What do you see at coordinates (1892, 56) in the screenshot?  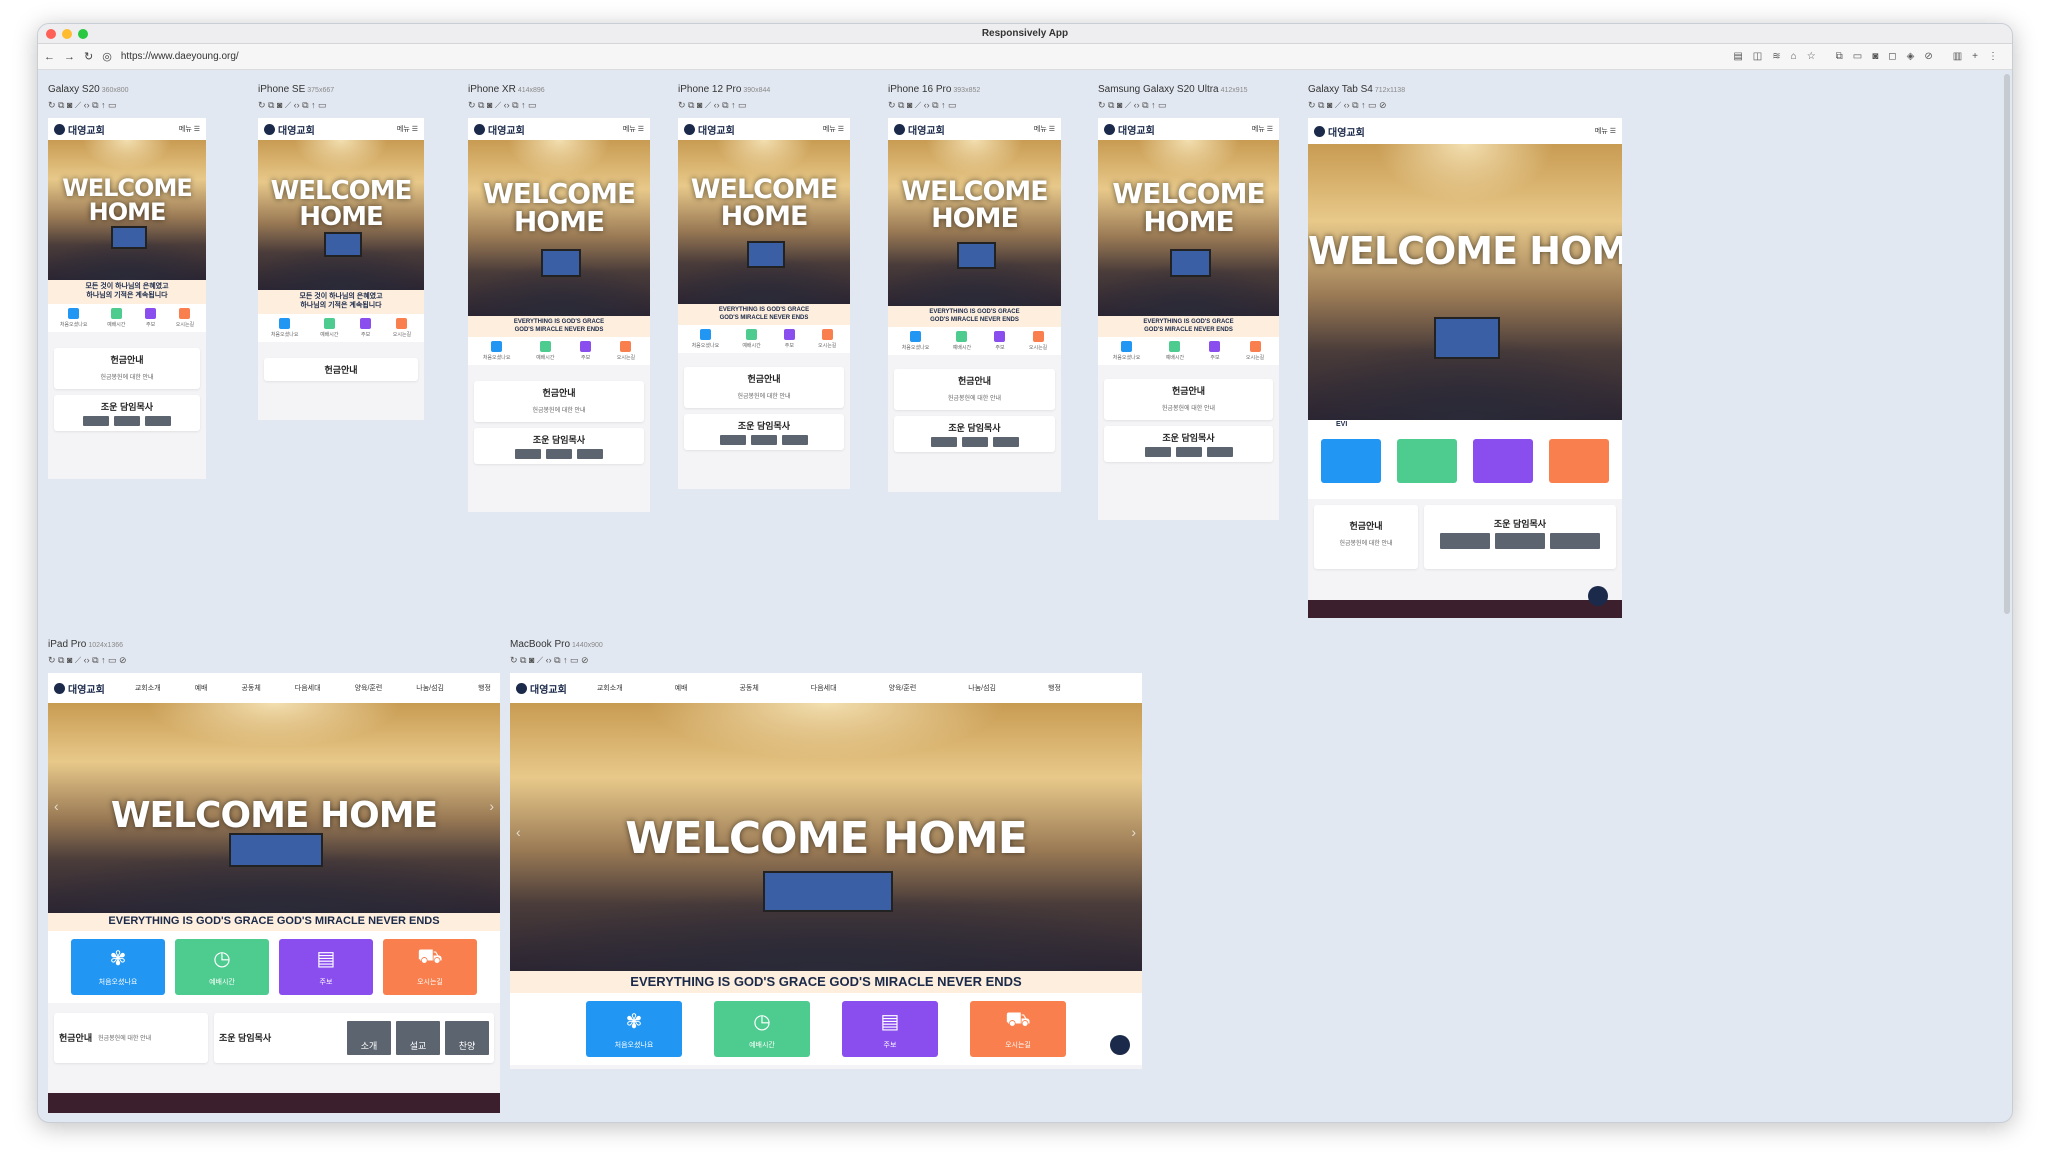 I see `tool-icon: ◻` at bounding box center [1892, 56].